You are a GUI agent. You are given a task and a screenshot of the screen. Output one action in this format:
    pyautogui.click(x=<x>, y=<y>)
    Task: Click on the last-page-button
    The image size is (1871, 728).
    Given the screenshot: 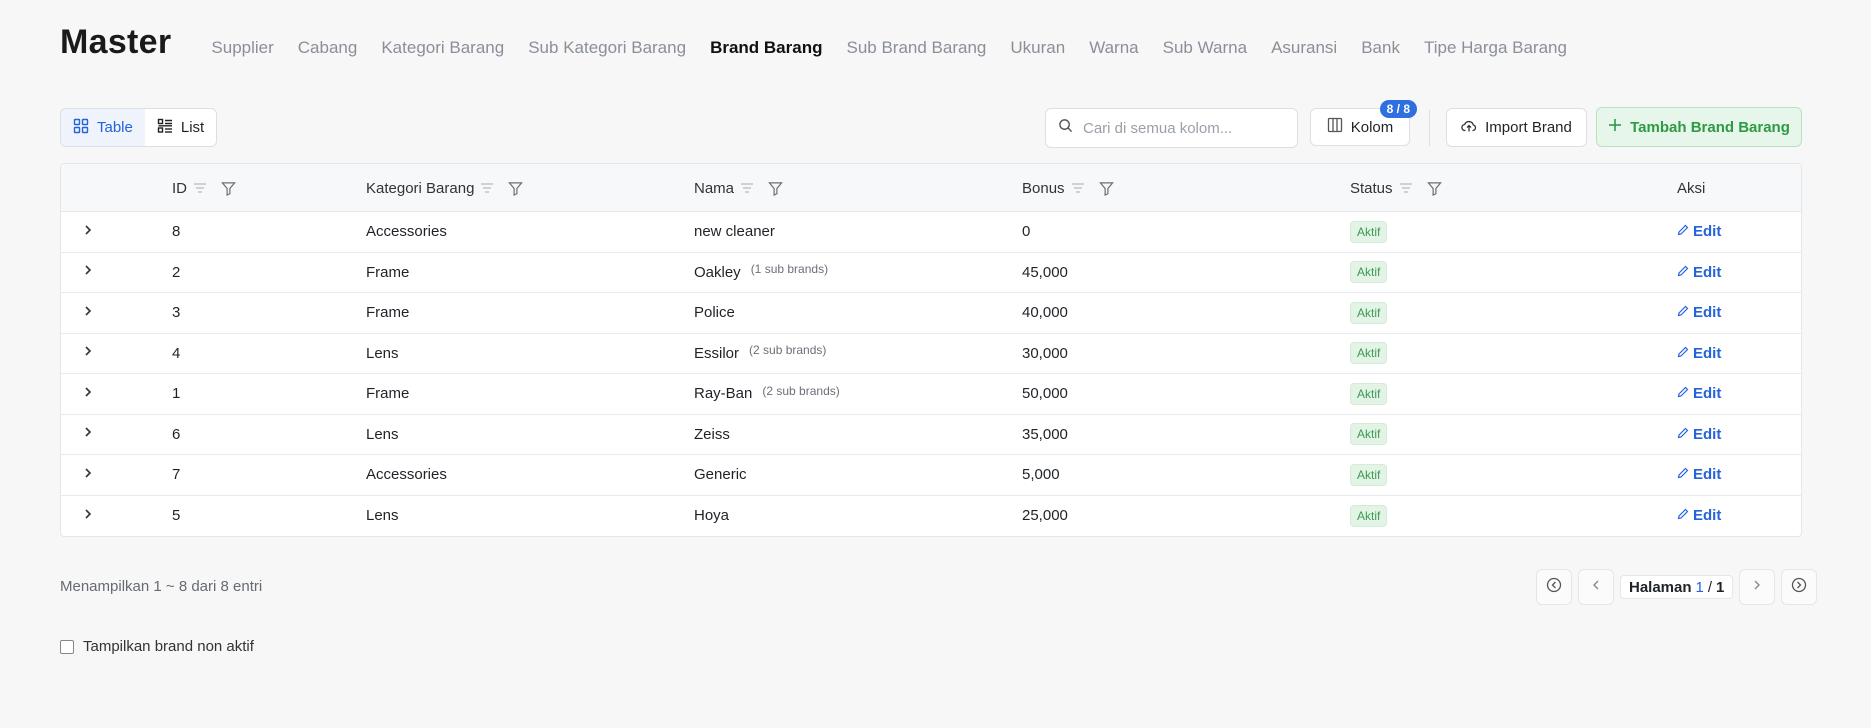 What is the action you would take?
    pyautogui.click(x=1799, y=587)
    